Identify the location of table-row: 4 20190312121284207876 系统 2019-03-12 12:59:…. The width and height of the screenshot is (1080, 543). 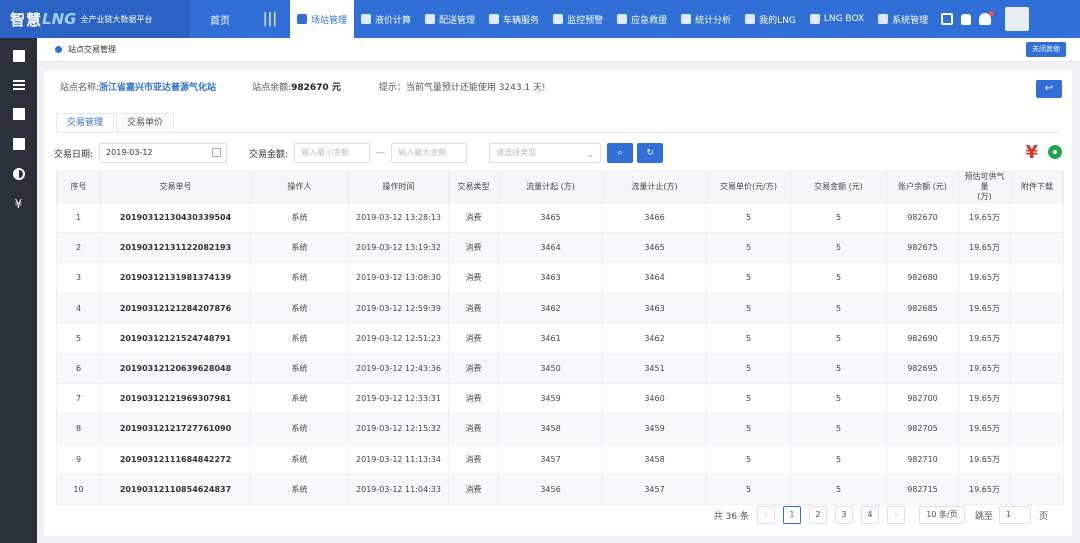
(560, 308).